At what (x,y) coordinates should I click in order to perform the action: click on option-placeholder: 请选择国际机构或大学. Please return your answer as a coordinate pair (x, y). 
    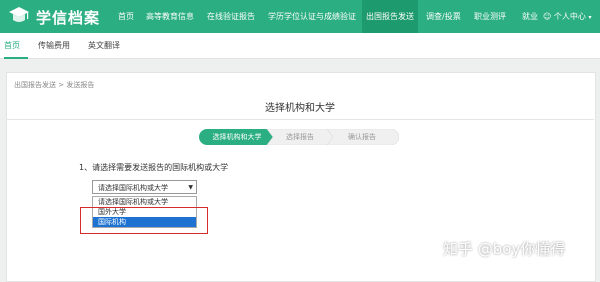
    Looking at the image, I should click on (144, 202).